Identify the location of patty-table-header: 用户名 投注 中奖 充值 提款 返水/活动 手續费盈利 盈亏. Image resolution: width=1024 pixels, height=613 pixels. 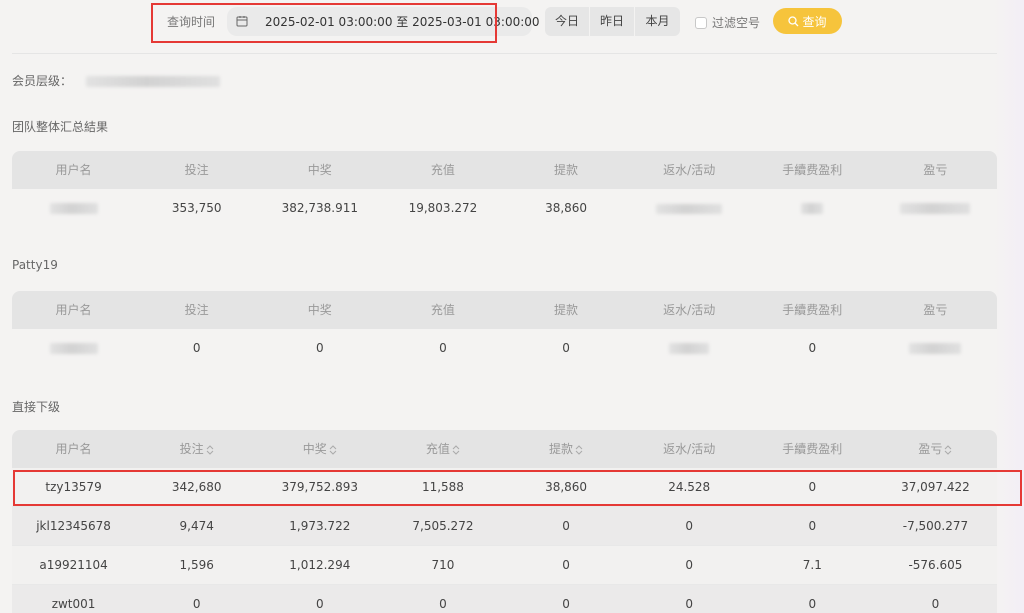
(504, 310).